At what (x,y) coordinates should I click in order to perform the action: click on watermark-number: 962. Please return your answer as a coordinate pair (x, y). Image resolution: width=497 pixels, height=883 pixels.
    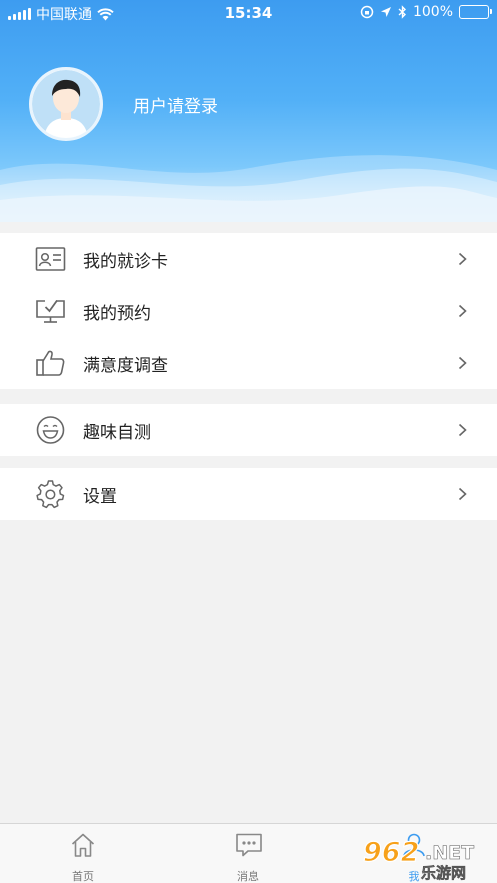
    Looking at the image, I should click on (391, 852).